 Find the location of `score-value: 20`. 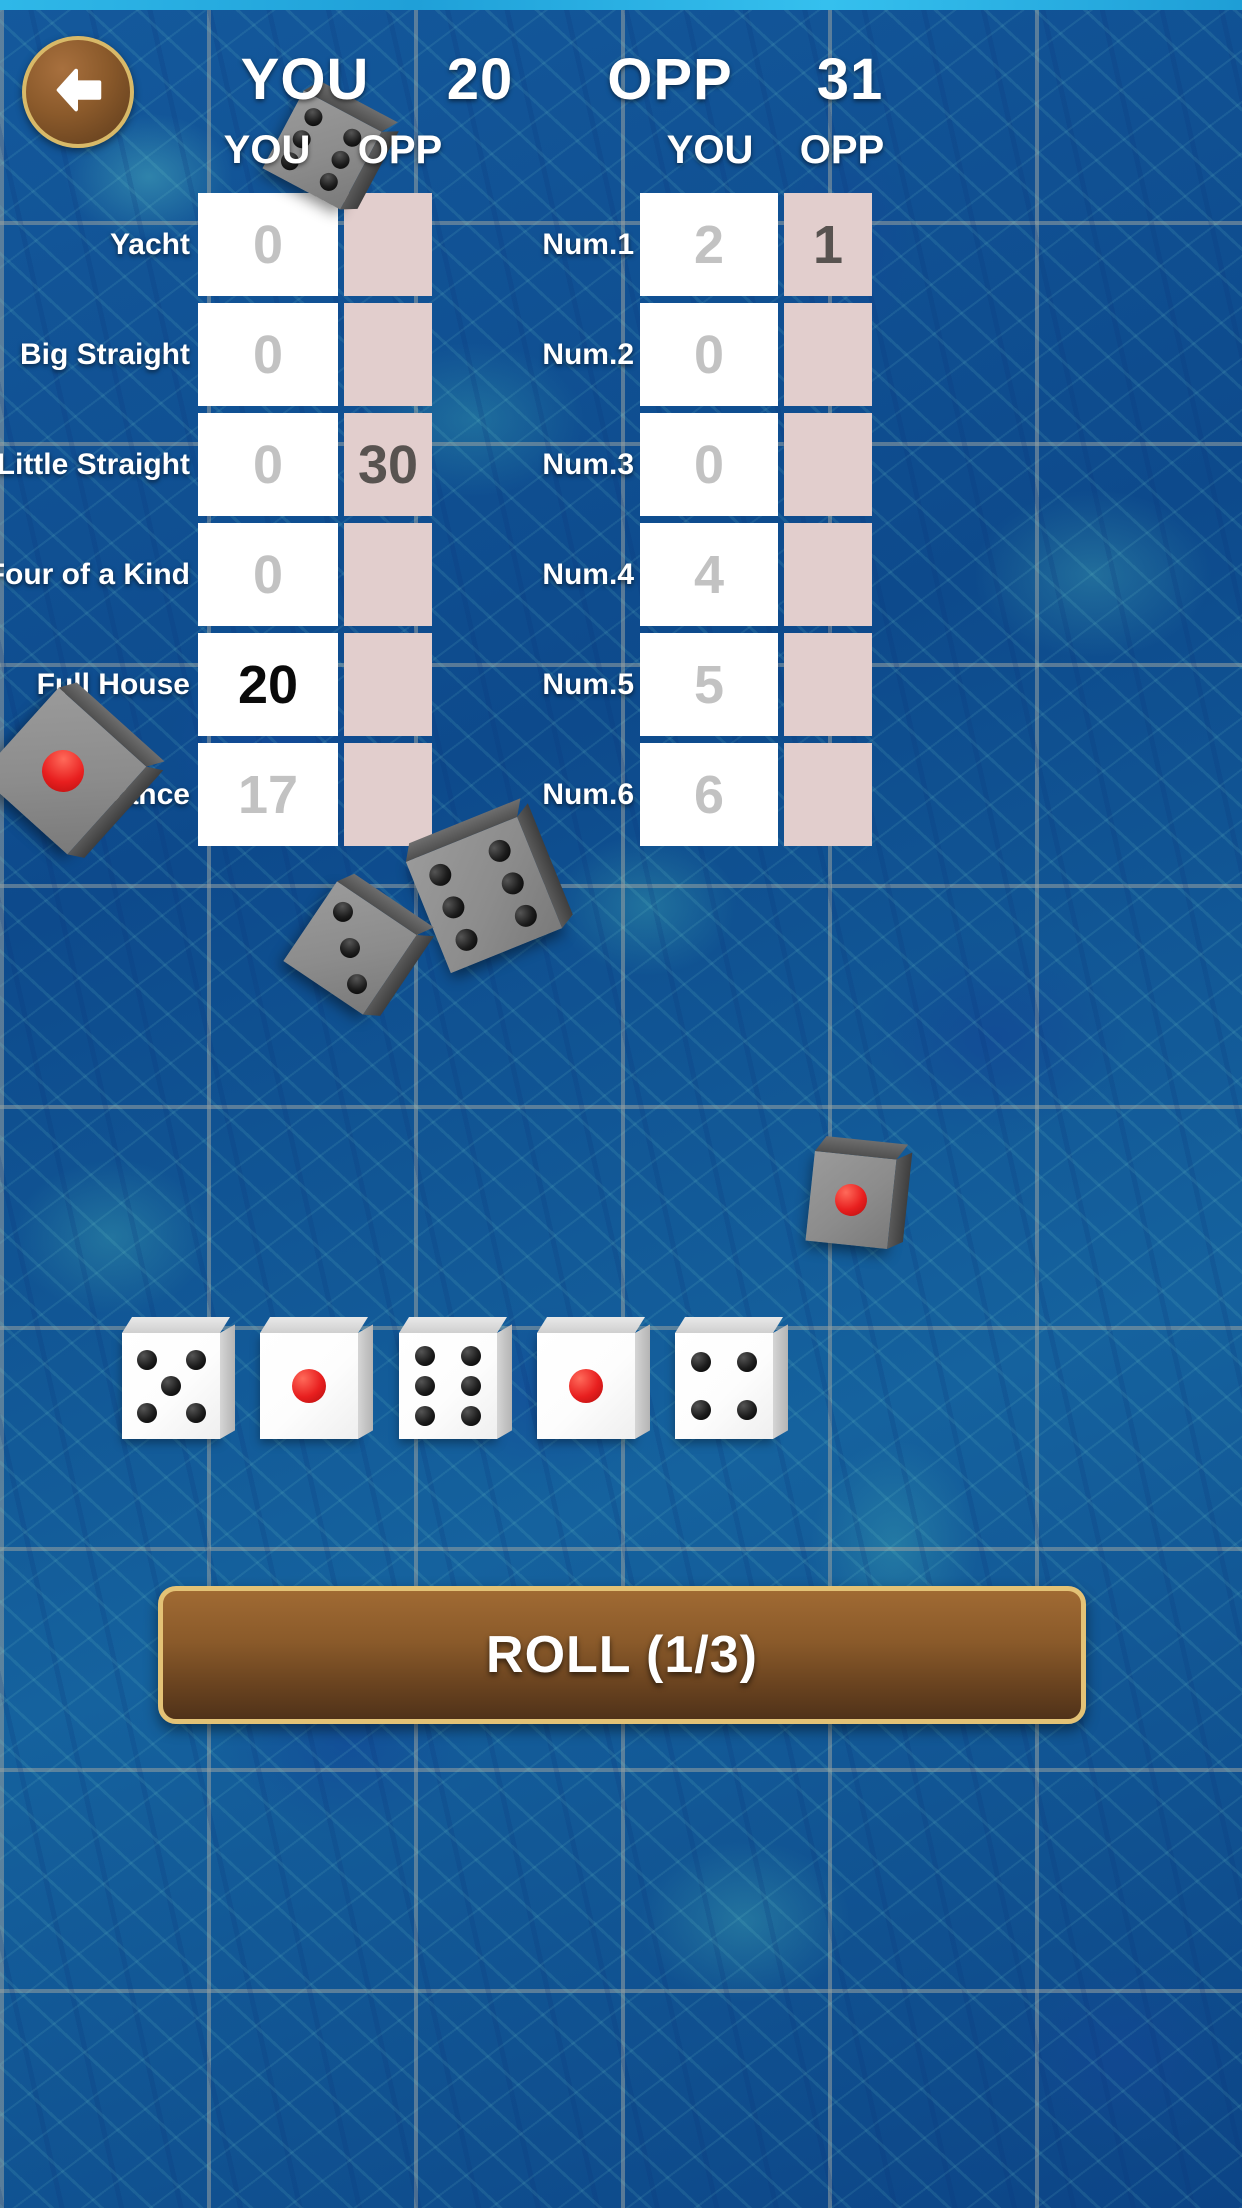

score-value: 20 is located at coordinates (268, 684).